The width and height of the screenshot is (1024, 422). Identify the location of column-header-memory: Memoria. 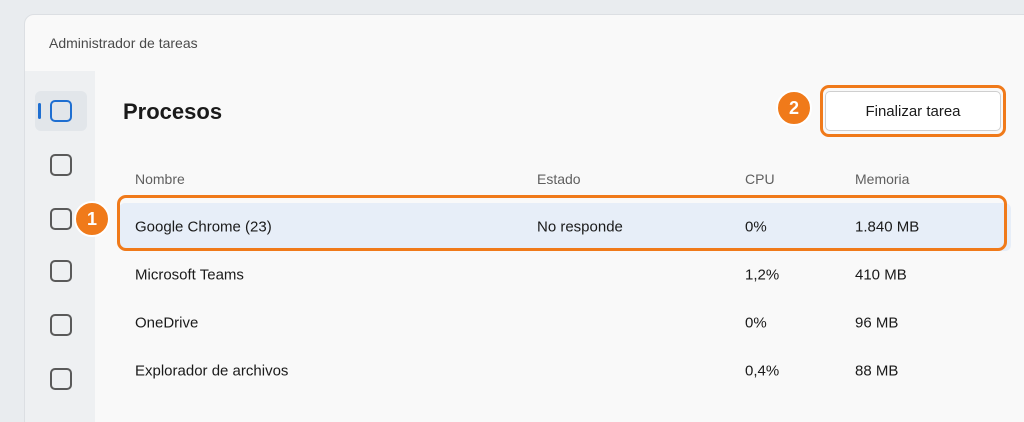
(882, 179).